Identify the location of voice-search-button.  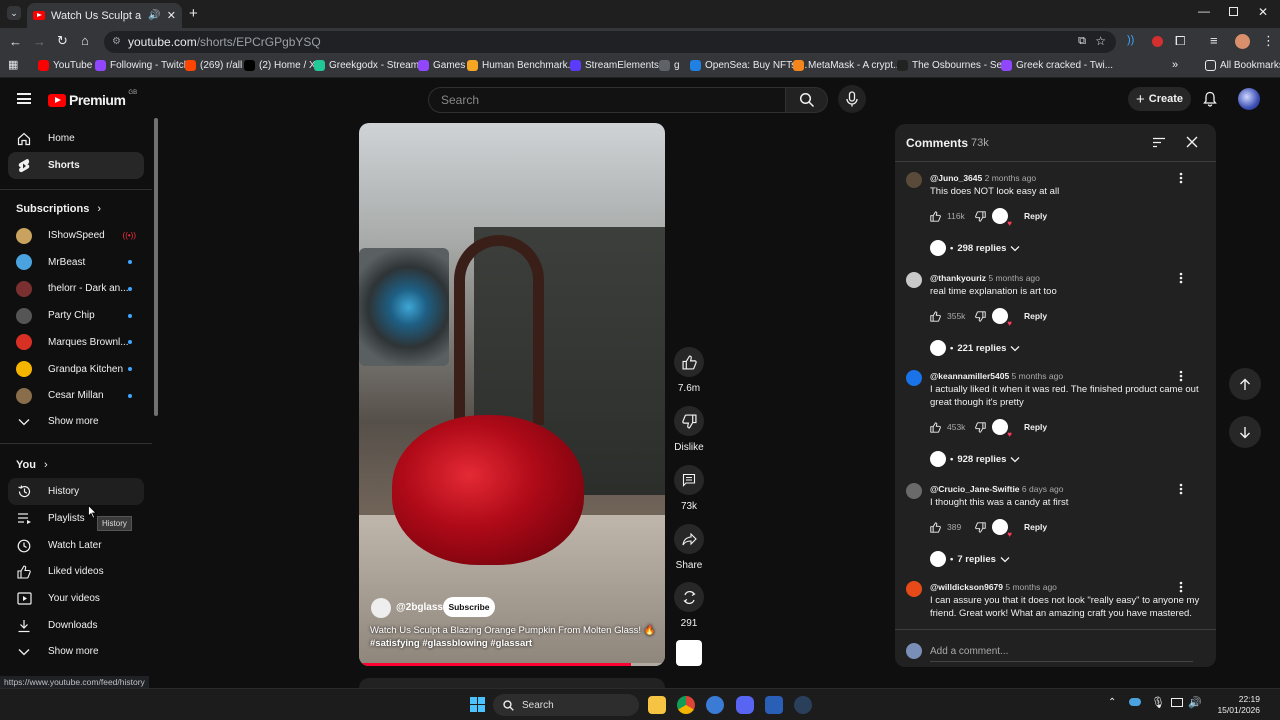
(852, 99).